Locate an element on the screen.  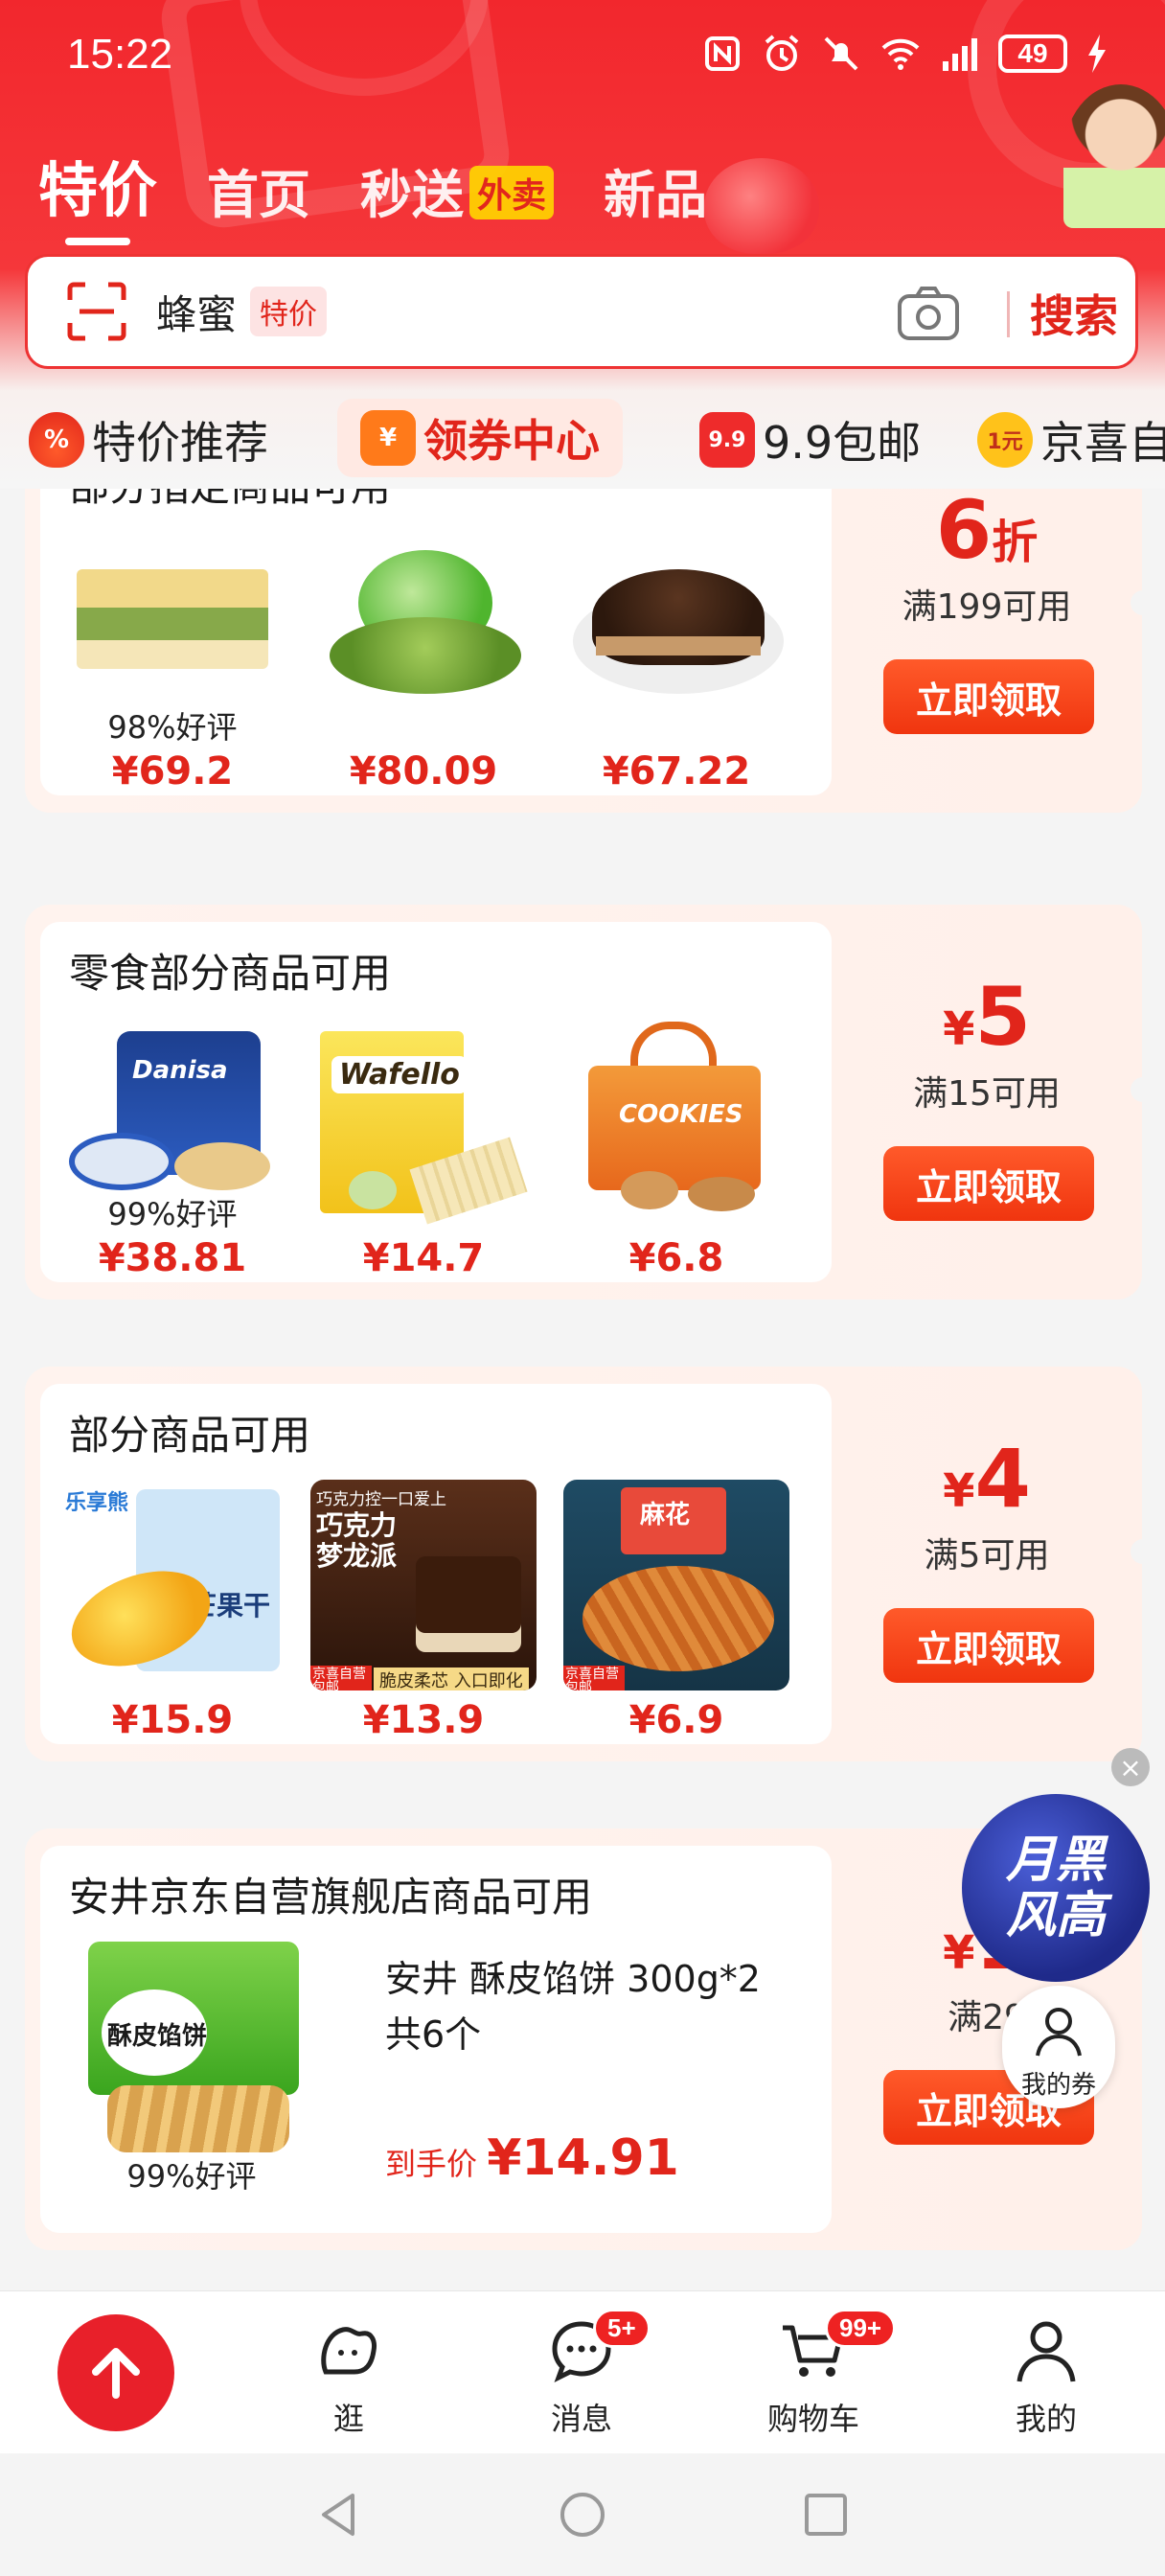
category-coupon-center: ¥ 领券中心 is located at coordinates (480, 438).